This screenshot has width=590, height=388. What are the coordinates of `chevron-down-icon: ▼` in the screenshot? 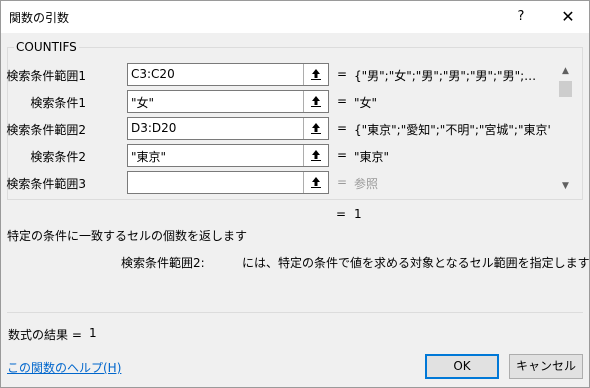 It's located at (565, 186).